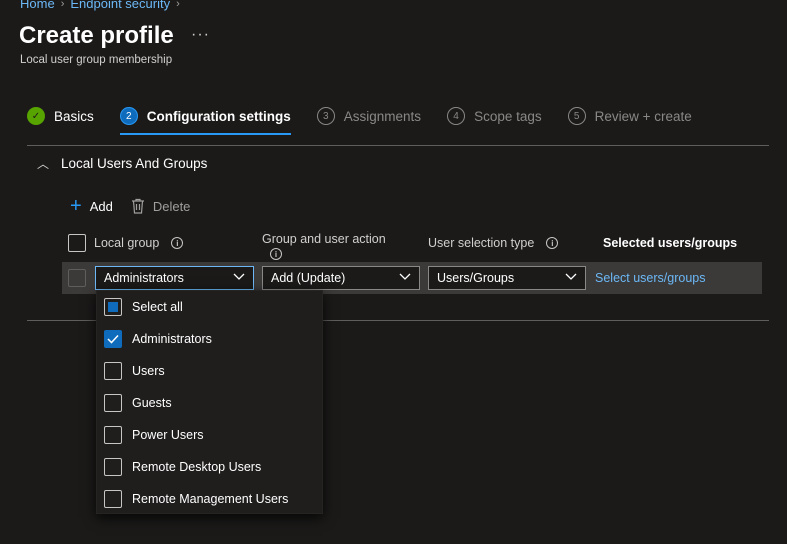 The height and width of the screenshot is (544, 787). I want to click on option-remote-management-users: Remote Management Users, so click(196, 499).